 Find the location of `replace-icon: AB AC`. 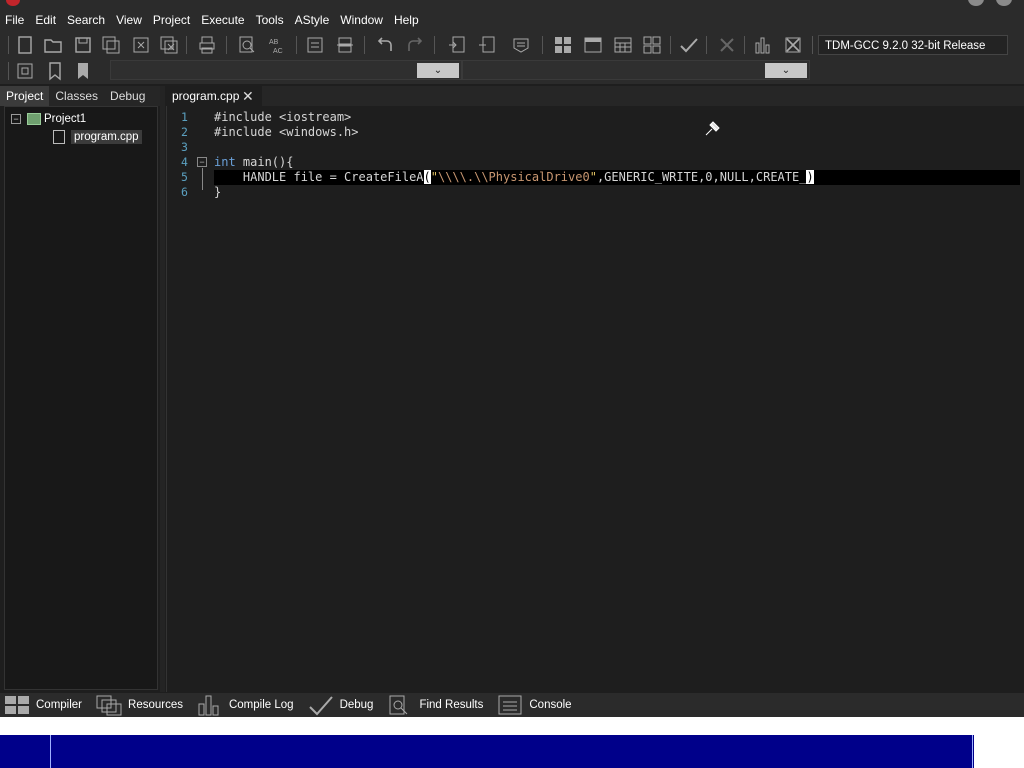

replace-icon: AB AC is located at coordinates (276, 47).